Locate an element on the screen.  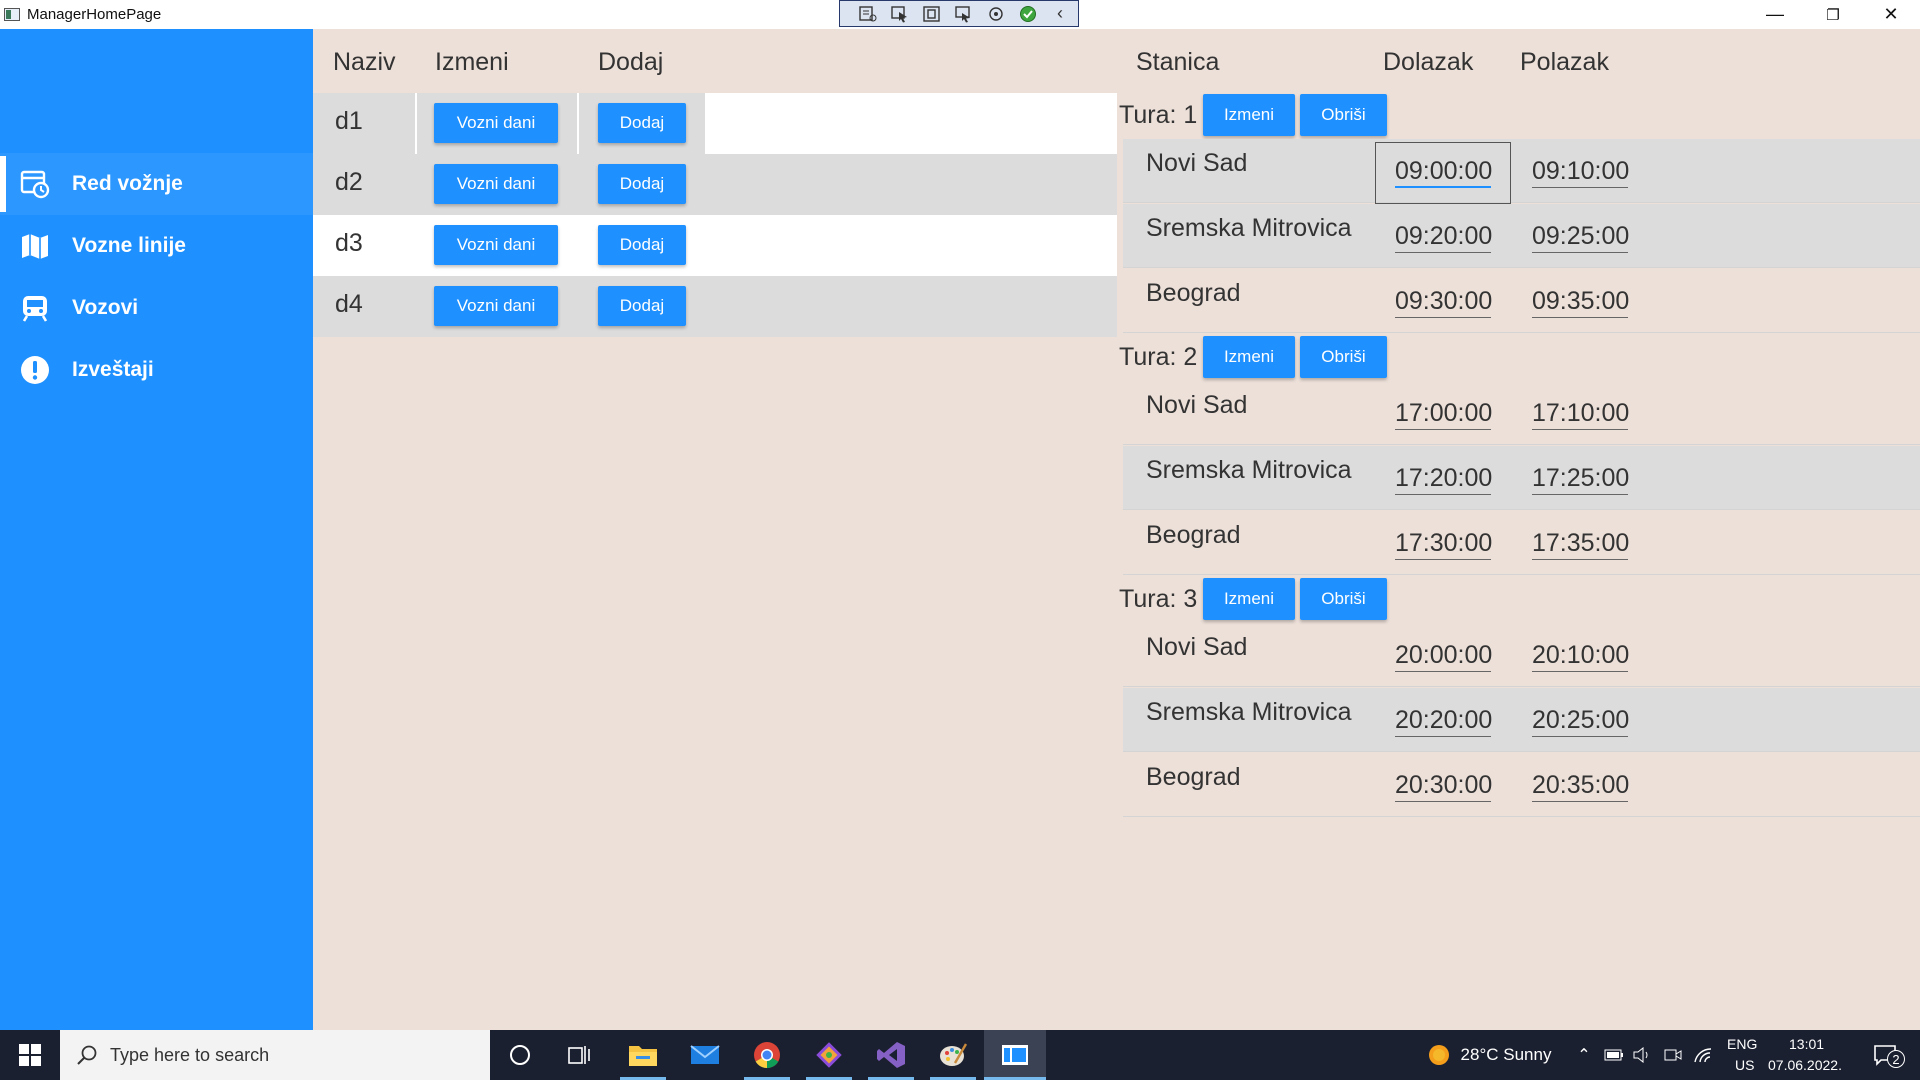
taskbar-git-client is located at coordinates (829, 1055).